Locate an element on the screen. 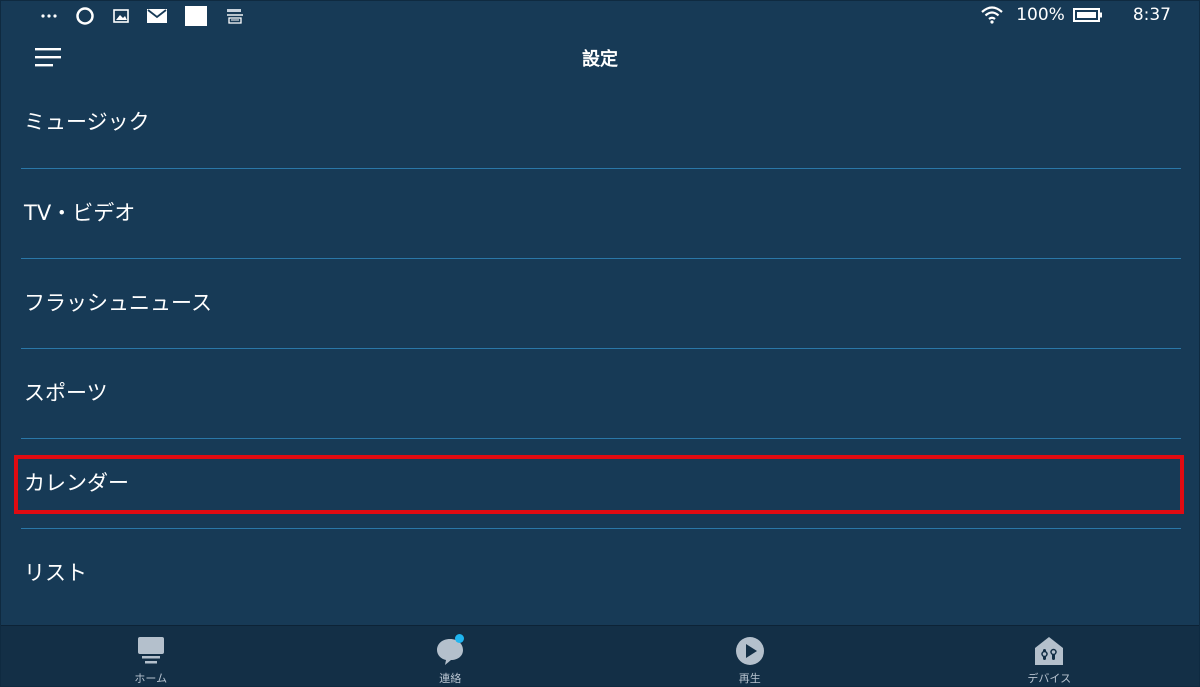  battery-icon is located at coordinates (1087, 15).